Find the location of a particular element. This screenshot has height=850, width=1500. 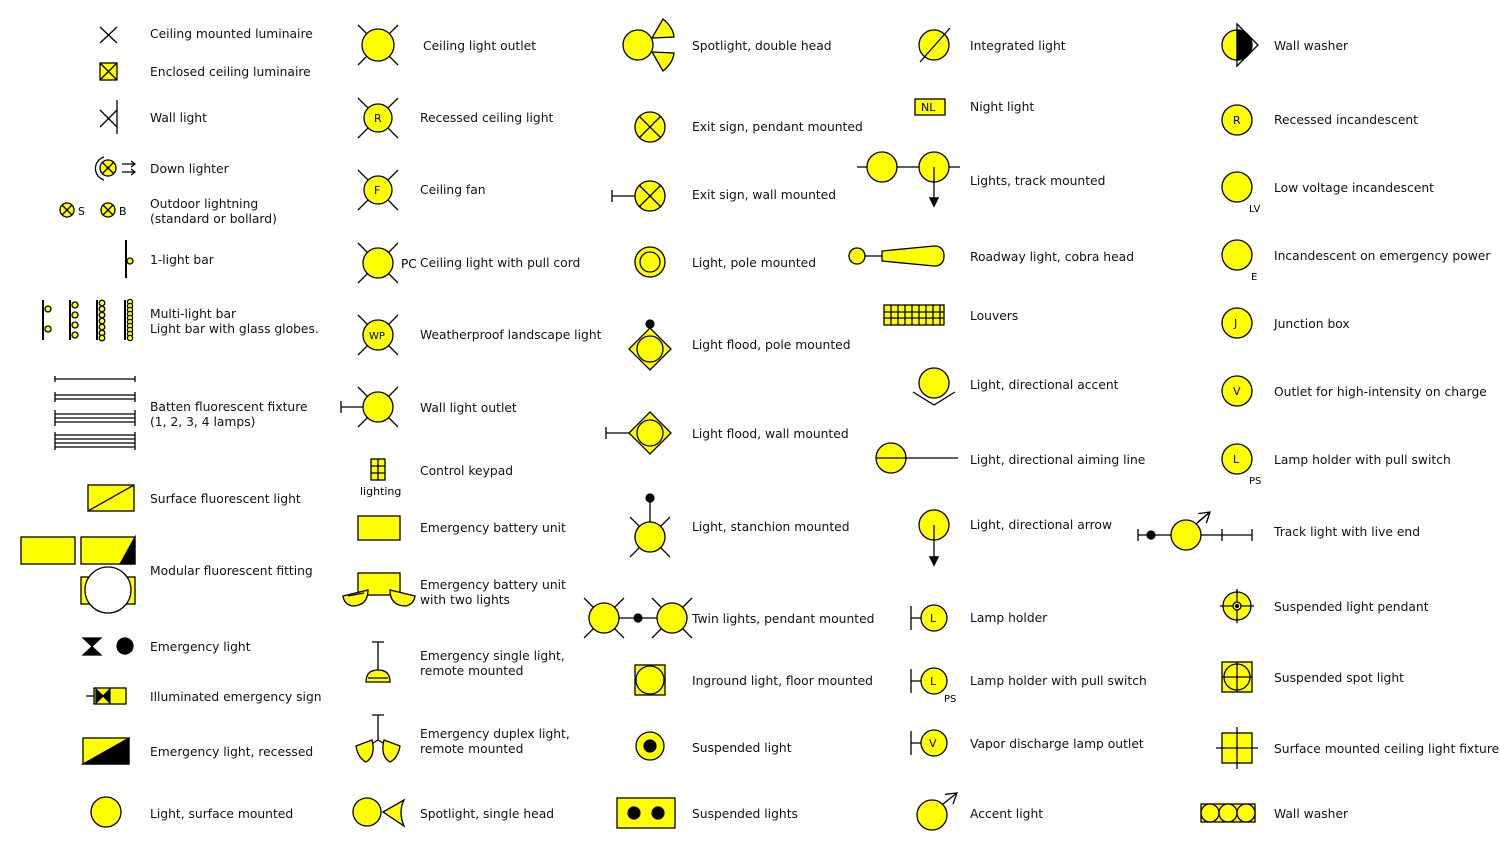

svg-text: NL is located at coordinates (928, 107).